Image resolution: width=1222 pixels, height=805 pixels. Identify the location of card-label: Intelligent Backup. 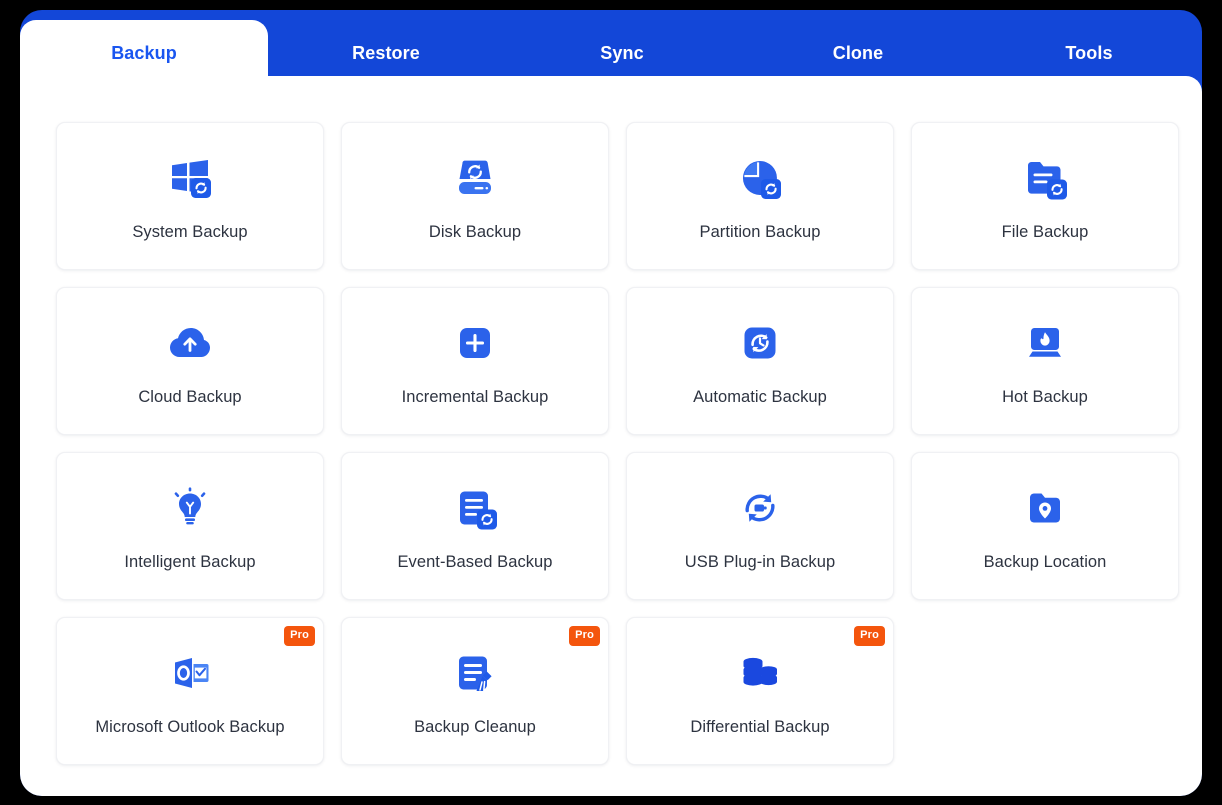
(190, 562).